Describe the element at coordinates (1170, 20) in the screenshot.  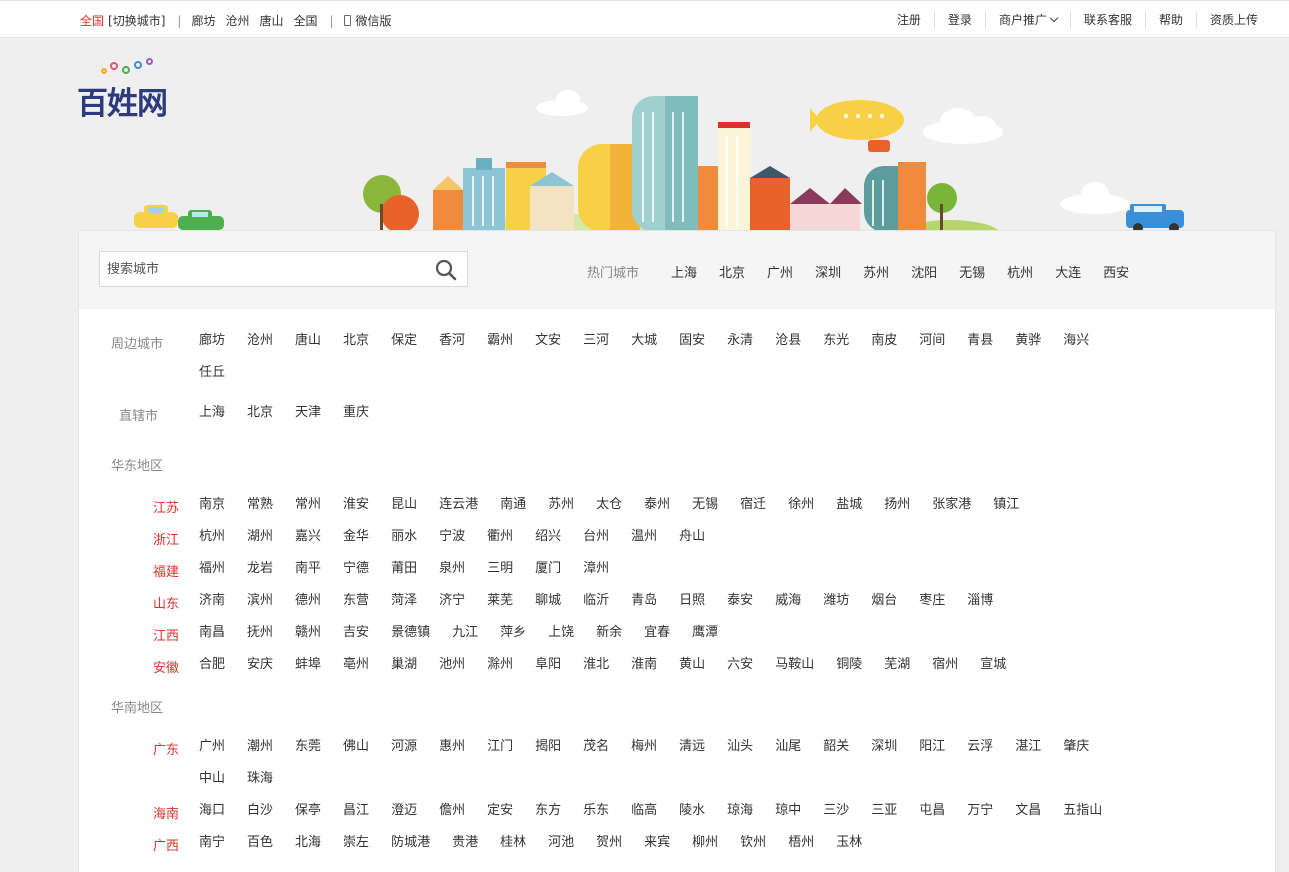
I see `help-link: 帮助` at that location.